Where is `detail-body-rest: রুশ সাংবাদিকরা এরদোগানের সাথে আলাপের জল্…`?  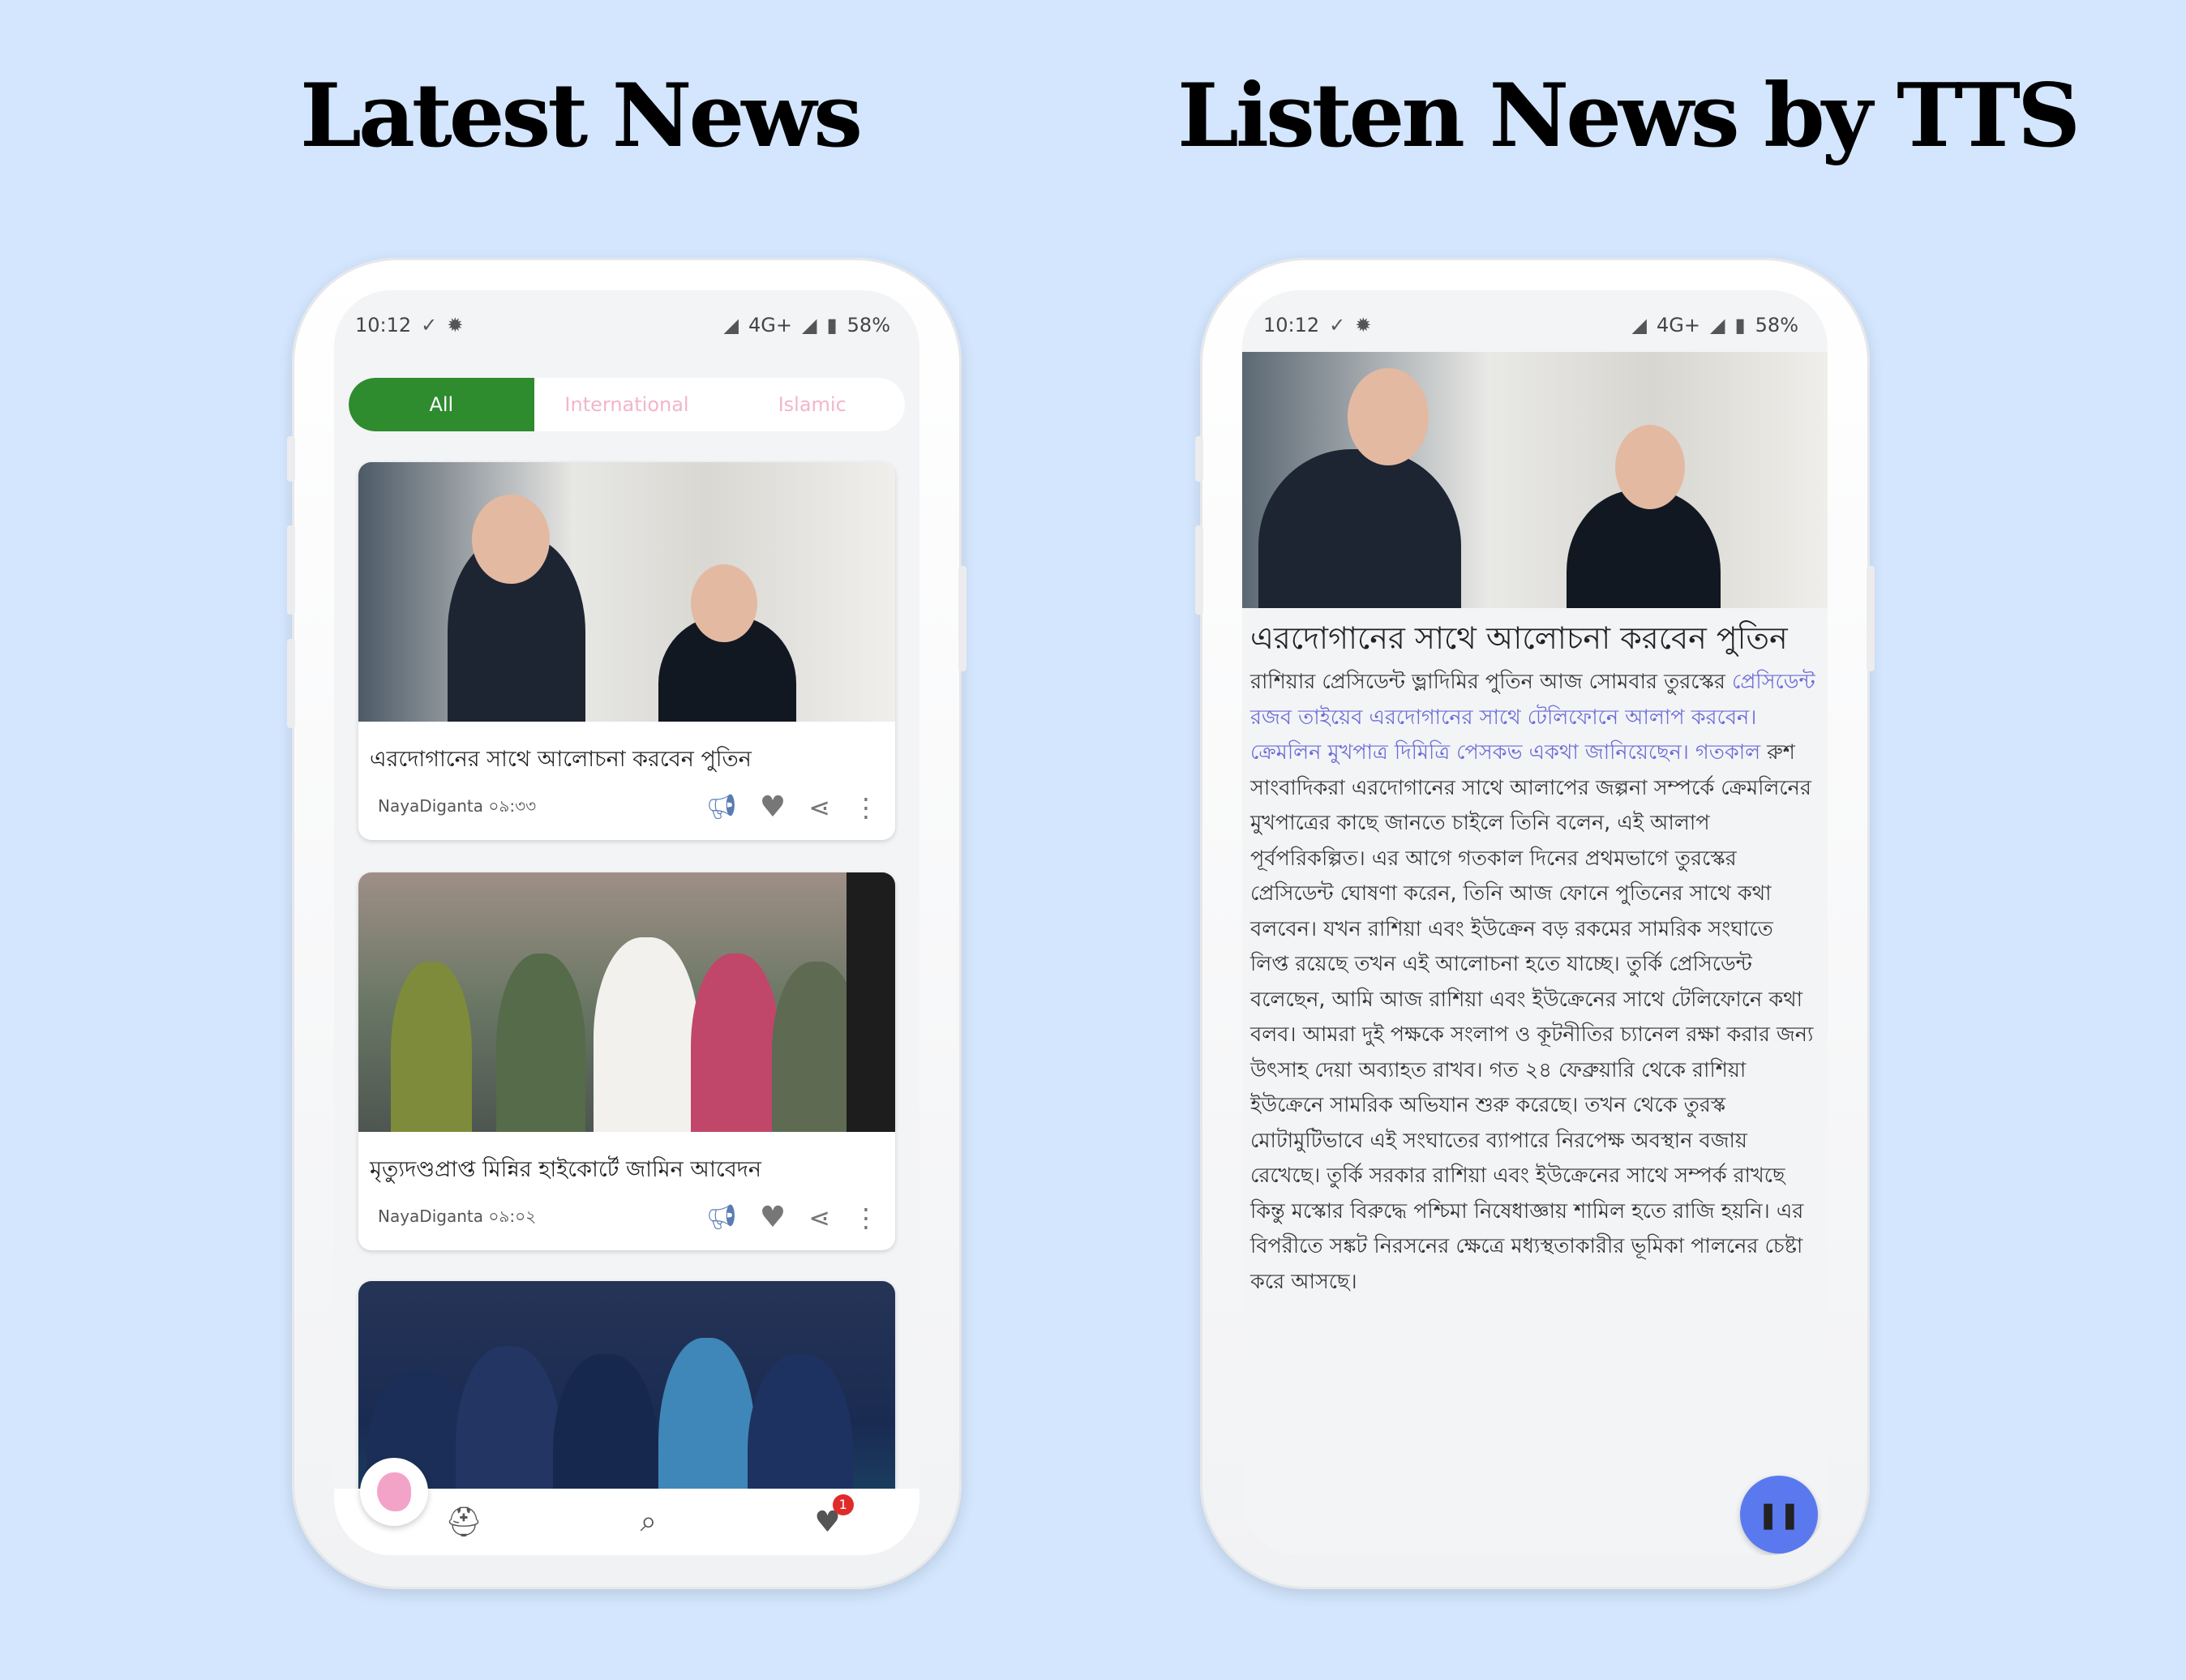
detail-body-rest: রুশ সাংবাদিকরা এরদোগানের সাথে আলাপের জল্… is located at coordinates (1532, 1017).